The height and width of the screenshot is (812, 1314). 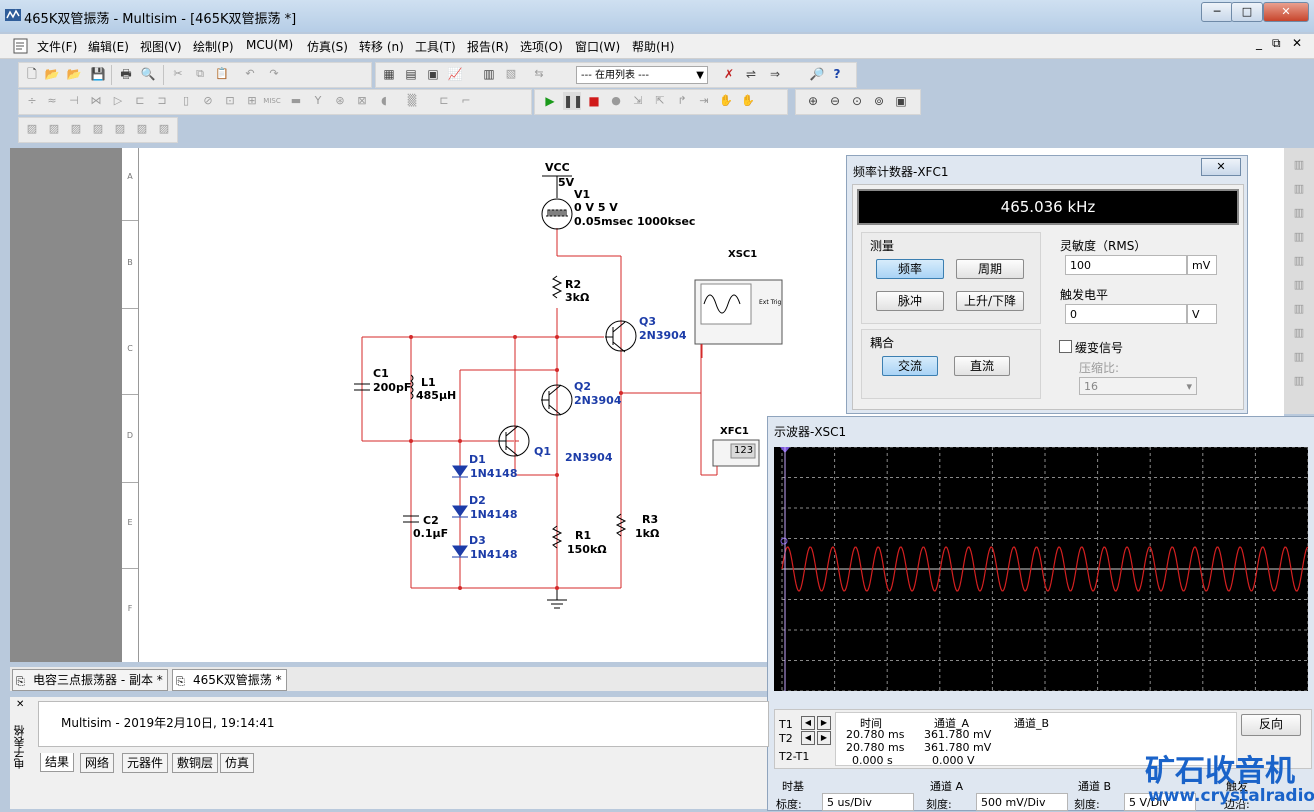 What do you see at coordinates (857, 101) in the screenshot?
I see `zoom-area-icon: ⊙` at bounding box center [857, 101].